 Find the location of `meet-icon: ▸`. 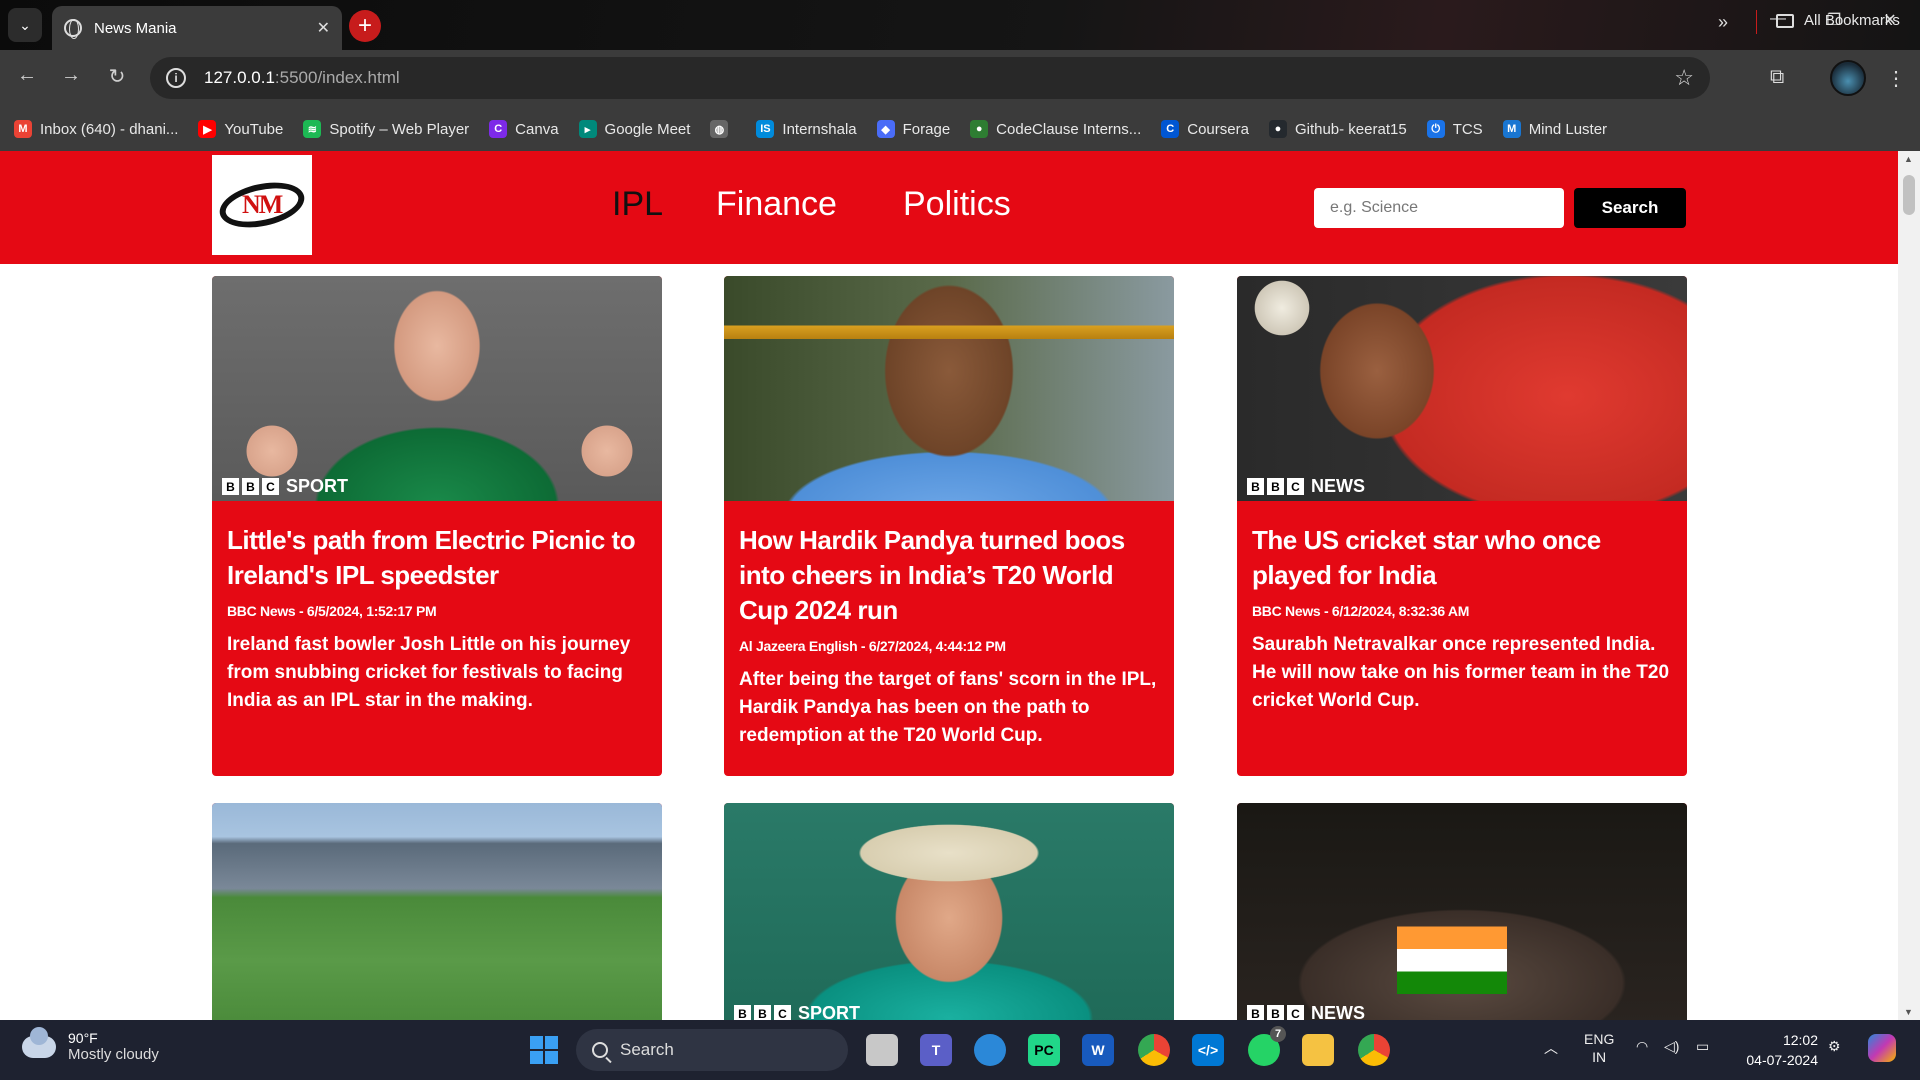

meet-icon: ▸ is located at coordinates (587, 129).